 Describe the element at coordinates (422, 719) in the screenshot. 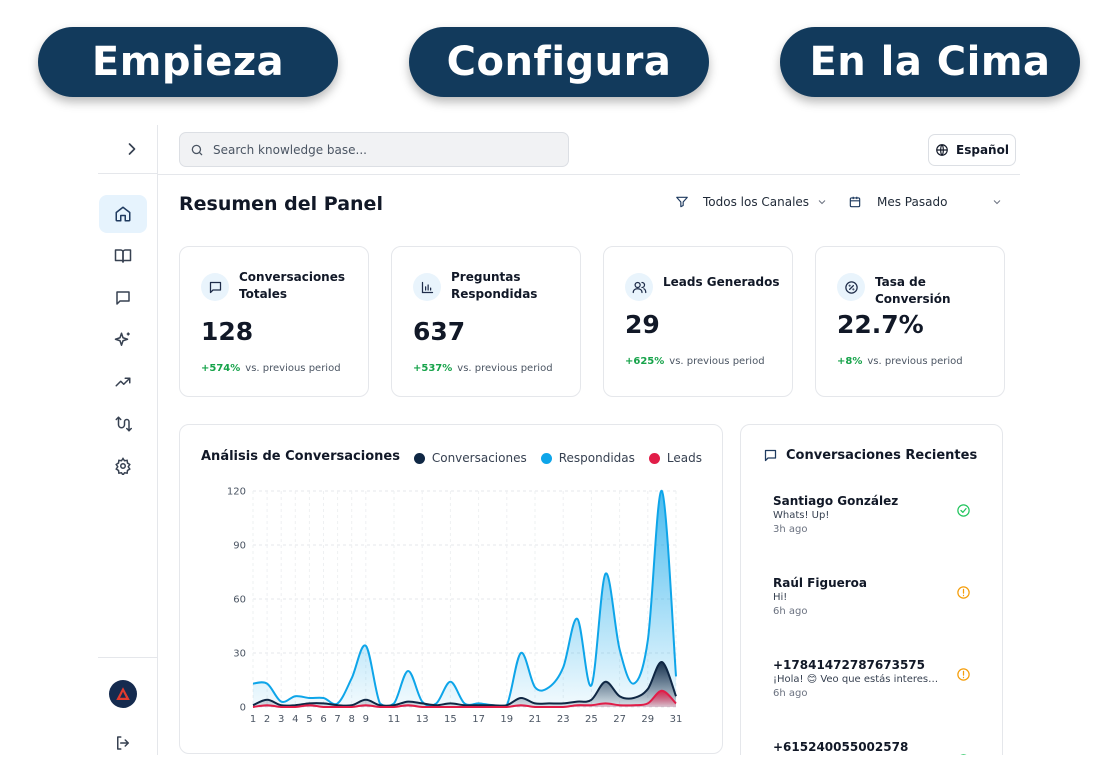

I see `x-tick-label: 13` at that location.